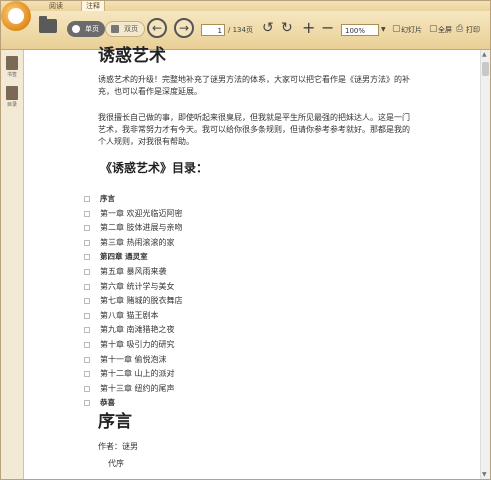 This screenshot has height=480, width=491. I want to click on toc-item: 第四章 通灵室, so click(133, 257).